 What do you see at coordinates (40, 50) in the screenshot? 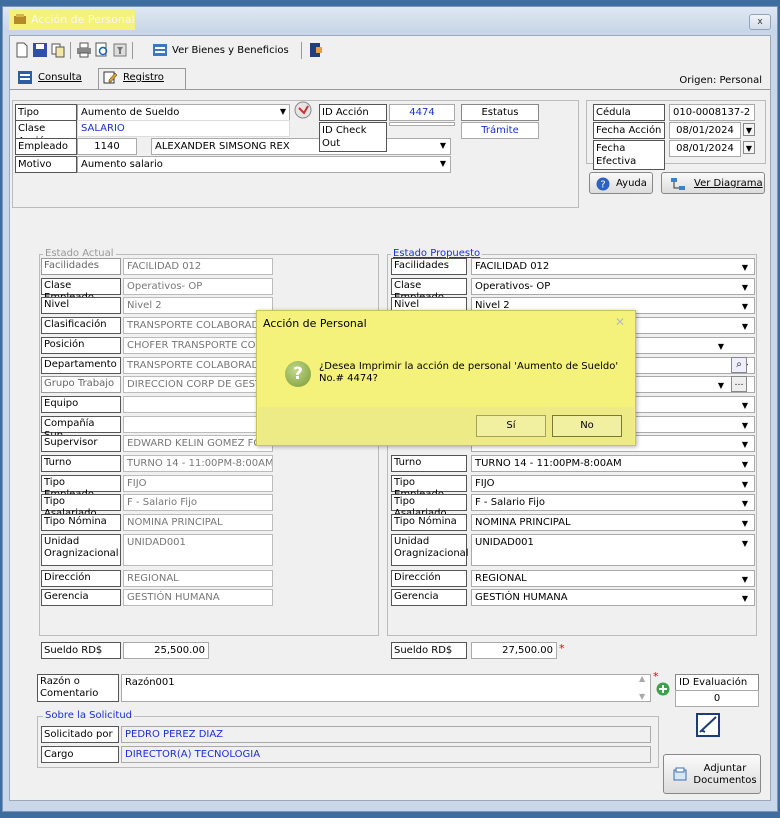
I see `save-icon` at bounding box center [40, 50].